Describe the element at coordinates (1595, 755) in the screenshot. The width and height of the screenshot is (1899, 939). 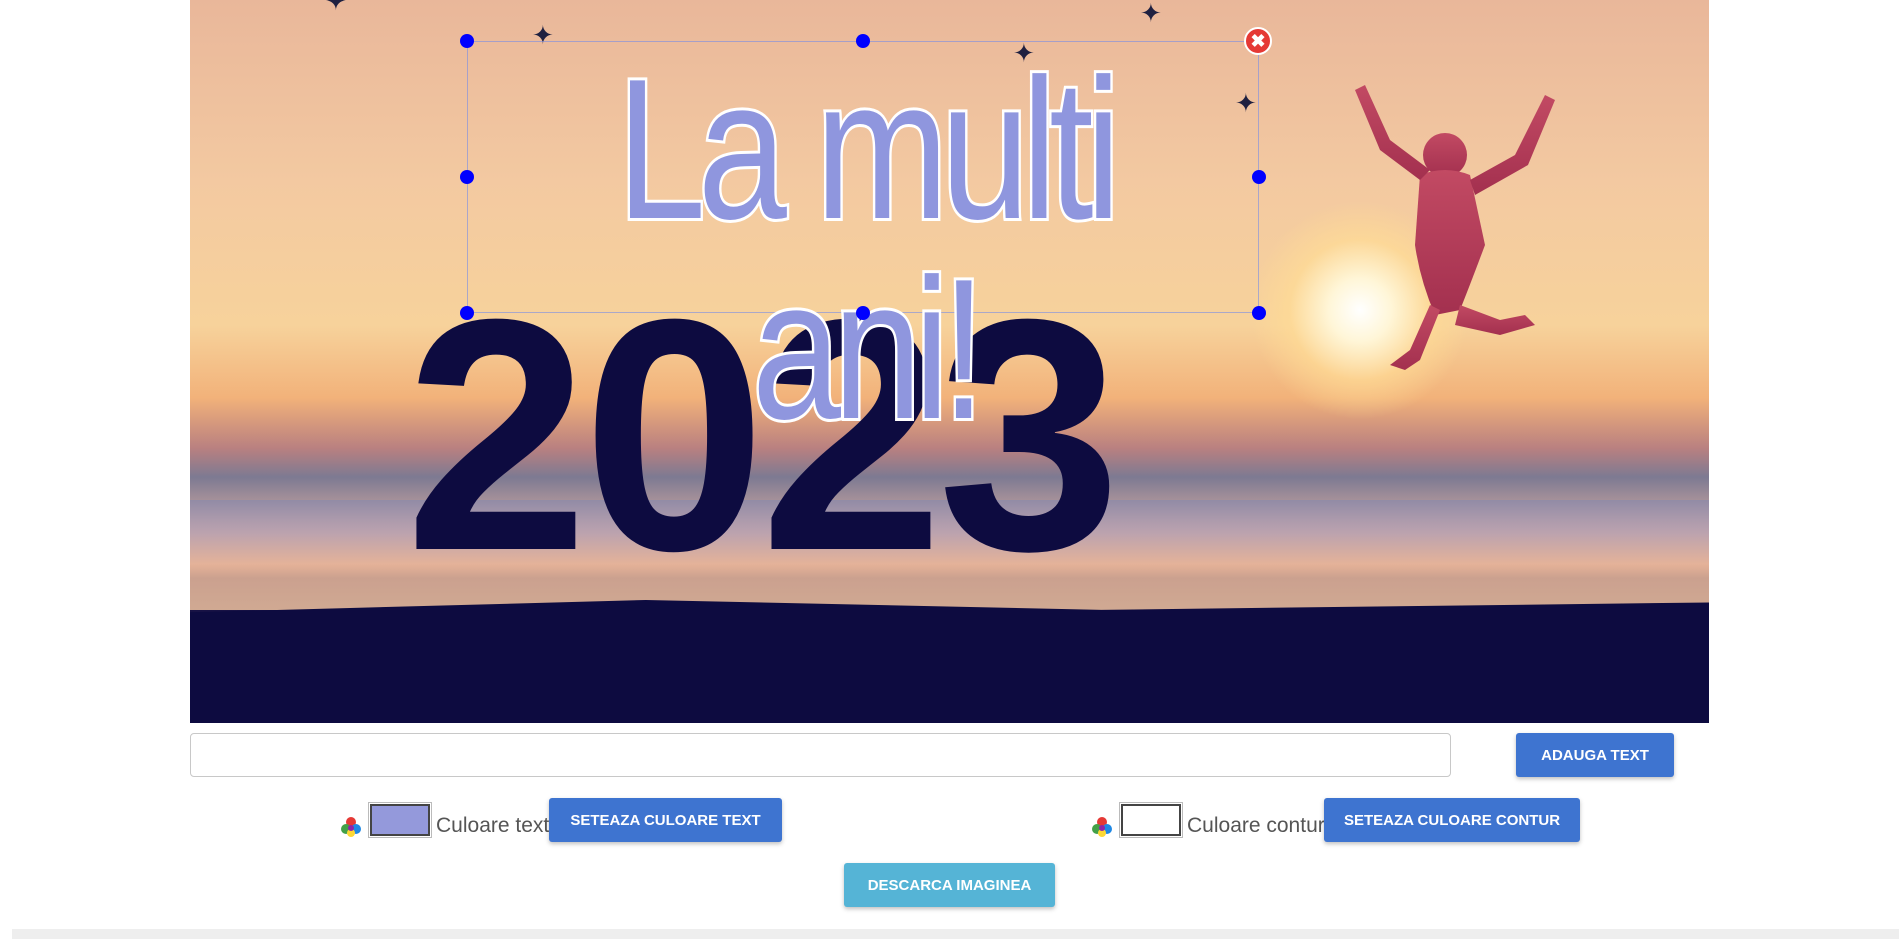
I see `add-text-button: ADAUGA TEXT` at that location.